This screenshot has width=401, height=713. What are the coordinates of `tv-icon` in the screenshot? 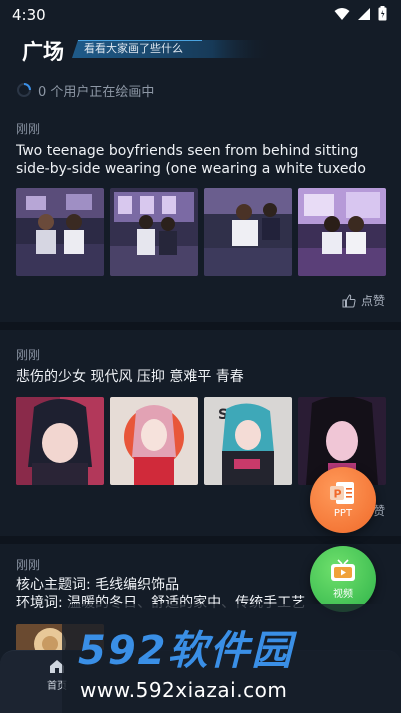 It's located at (343, 569).